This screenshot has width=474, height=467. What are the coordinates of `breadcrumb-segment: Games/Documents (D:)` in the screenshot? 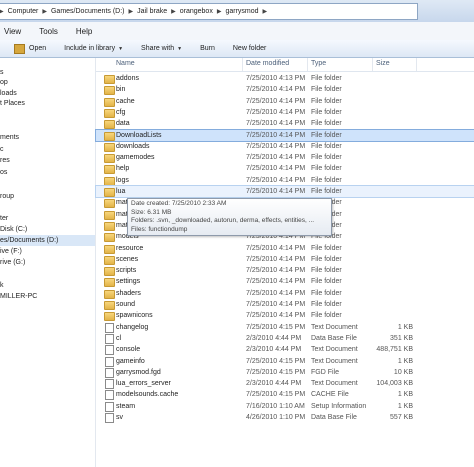 It's located at (88, 11).